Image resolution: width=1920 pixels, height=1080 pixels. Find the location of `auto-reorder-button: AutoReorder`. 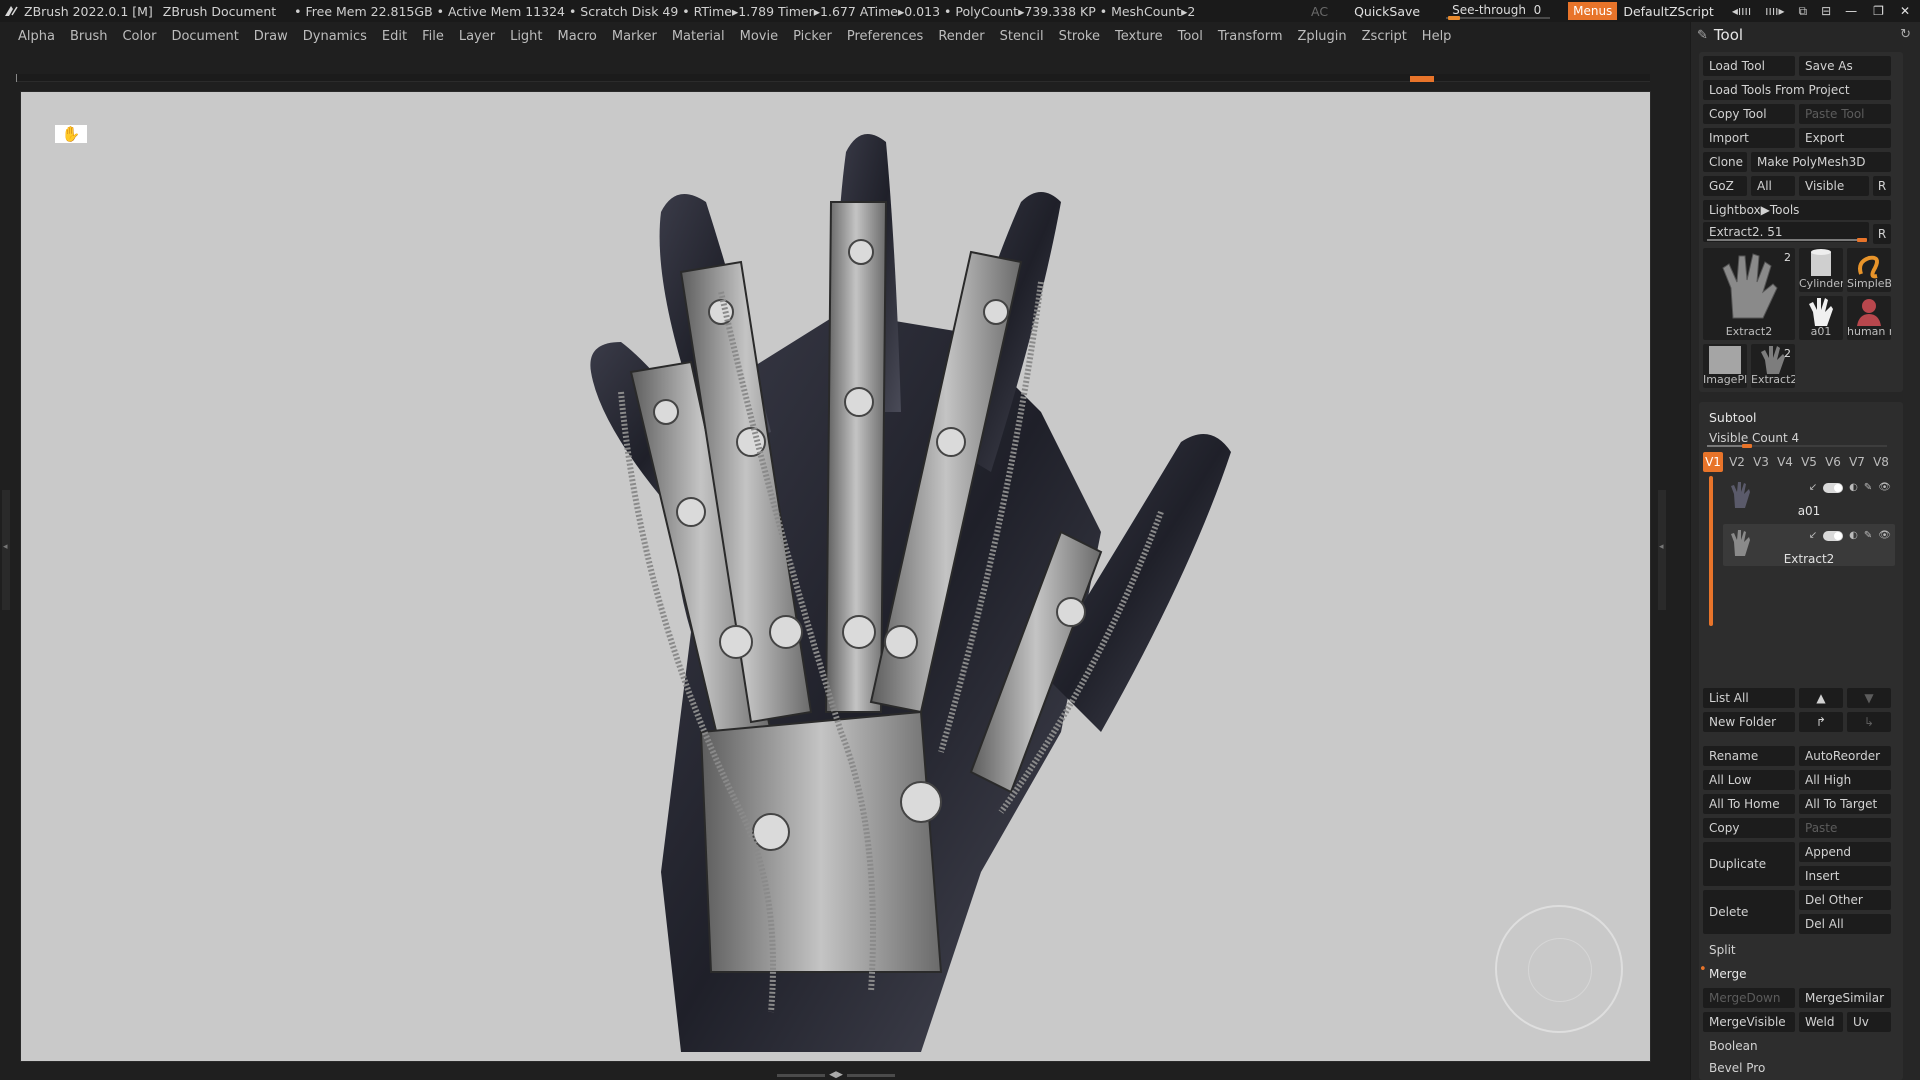

auto-reorder-button: AutoReorder is located at coordinates (1845, 756).